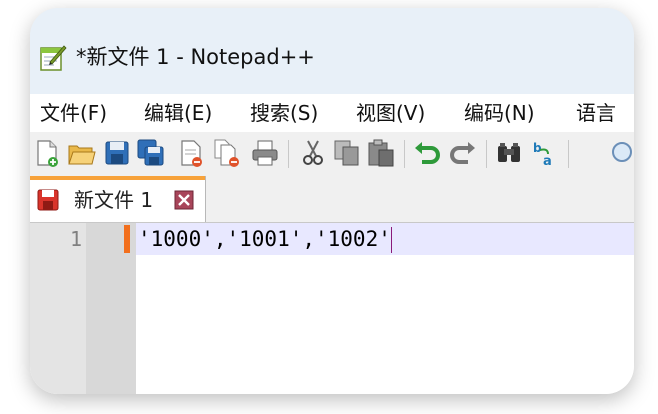 The height and width of the screenshot is (414, 658). I want to click on svg-text: a, so click(547, 161).